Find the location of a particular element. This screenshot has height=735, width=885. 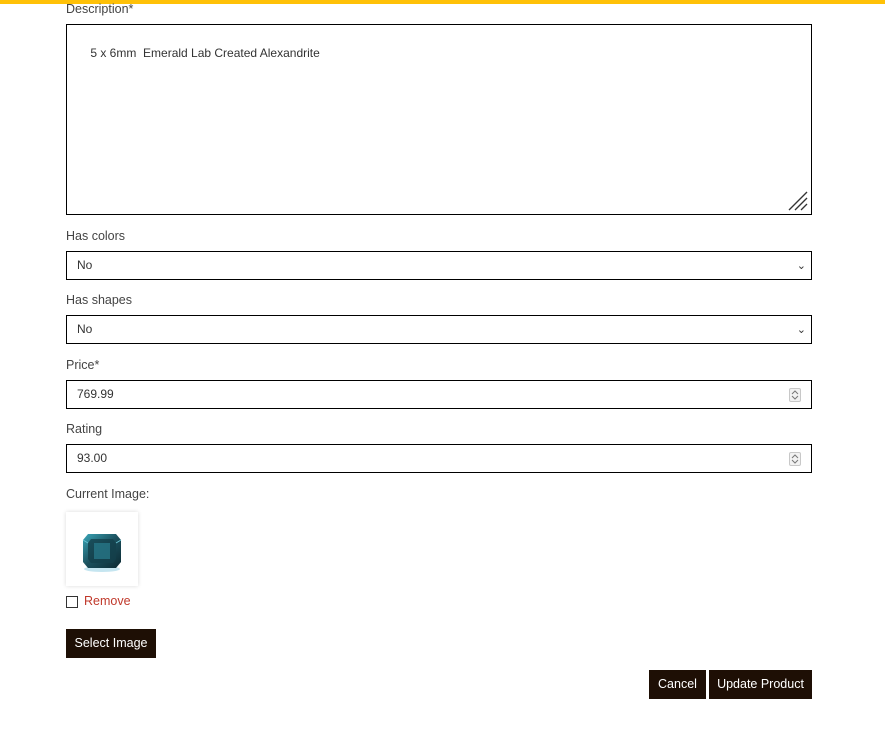

remove-image-label: Remove is located at coordinates (107, 601).